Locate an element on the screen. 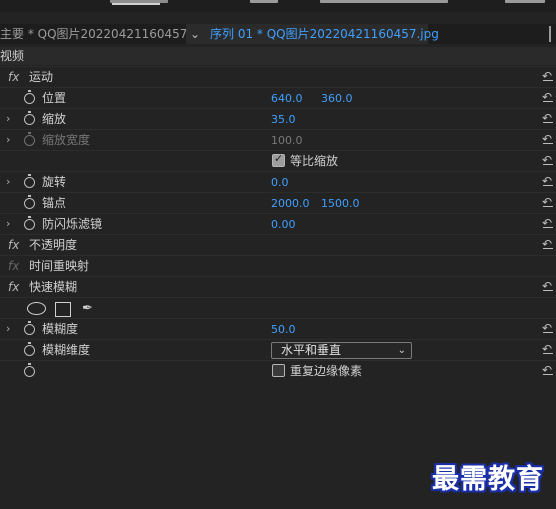 Image resolution: width=556 pixels, height=509 pixels. ellipse-mask-icon is located at coordinates (36, 308).